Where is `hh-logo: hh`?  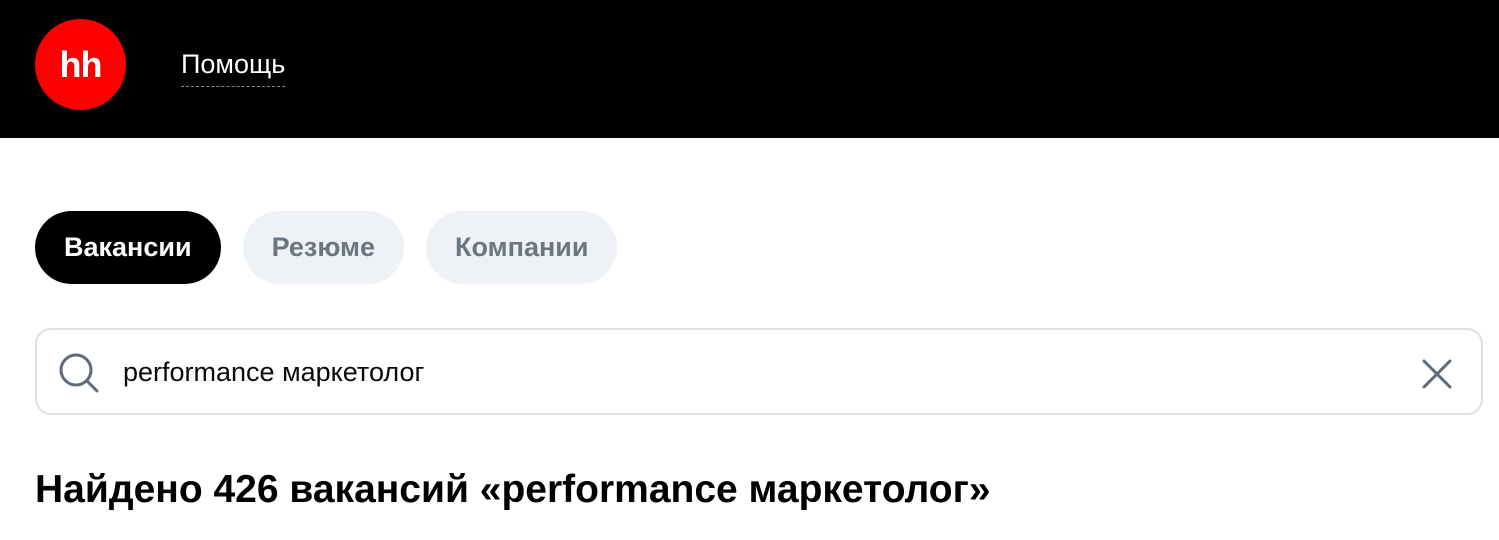 hh-logo: hh is located at coordinates (80, 64).